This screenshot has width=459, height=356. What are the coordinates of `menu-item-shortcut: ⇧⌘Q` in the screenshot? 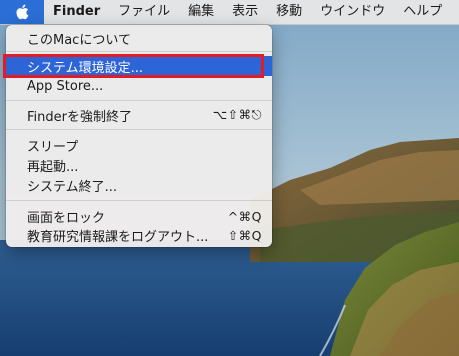 It's located at (244, 235).